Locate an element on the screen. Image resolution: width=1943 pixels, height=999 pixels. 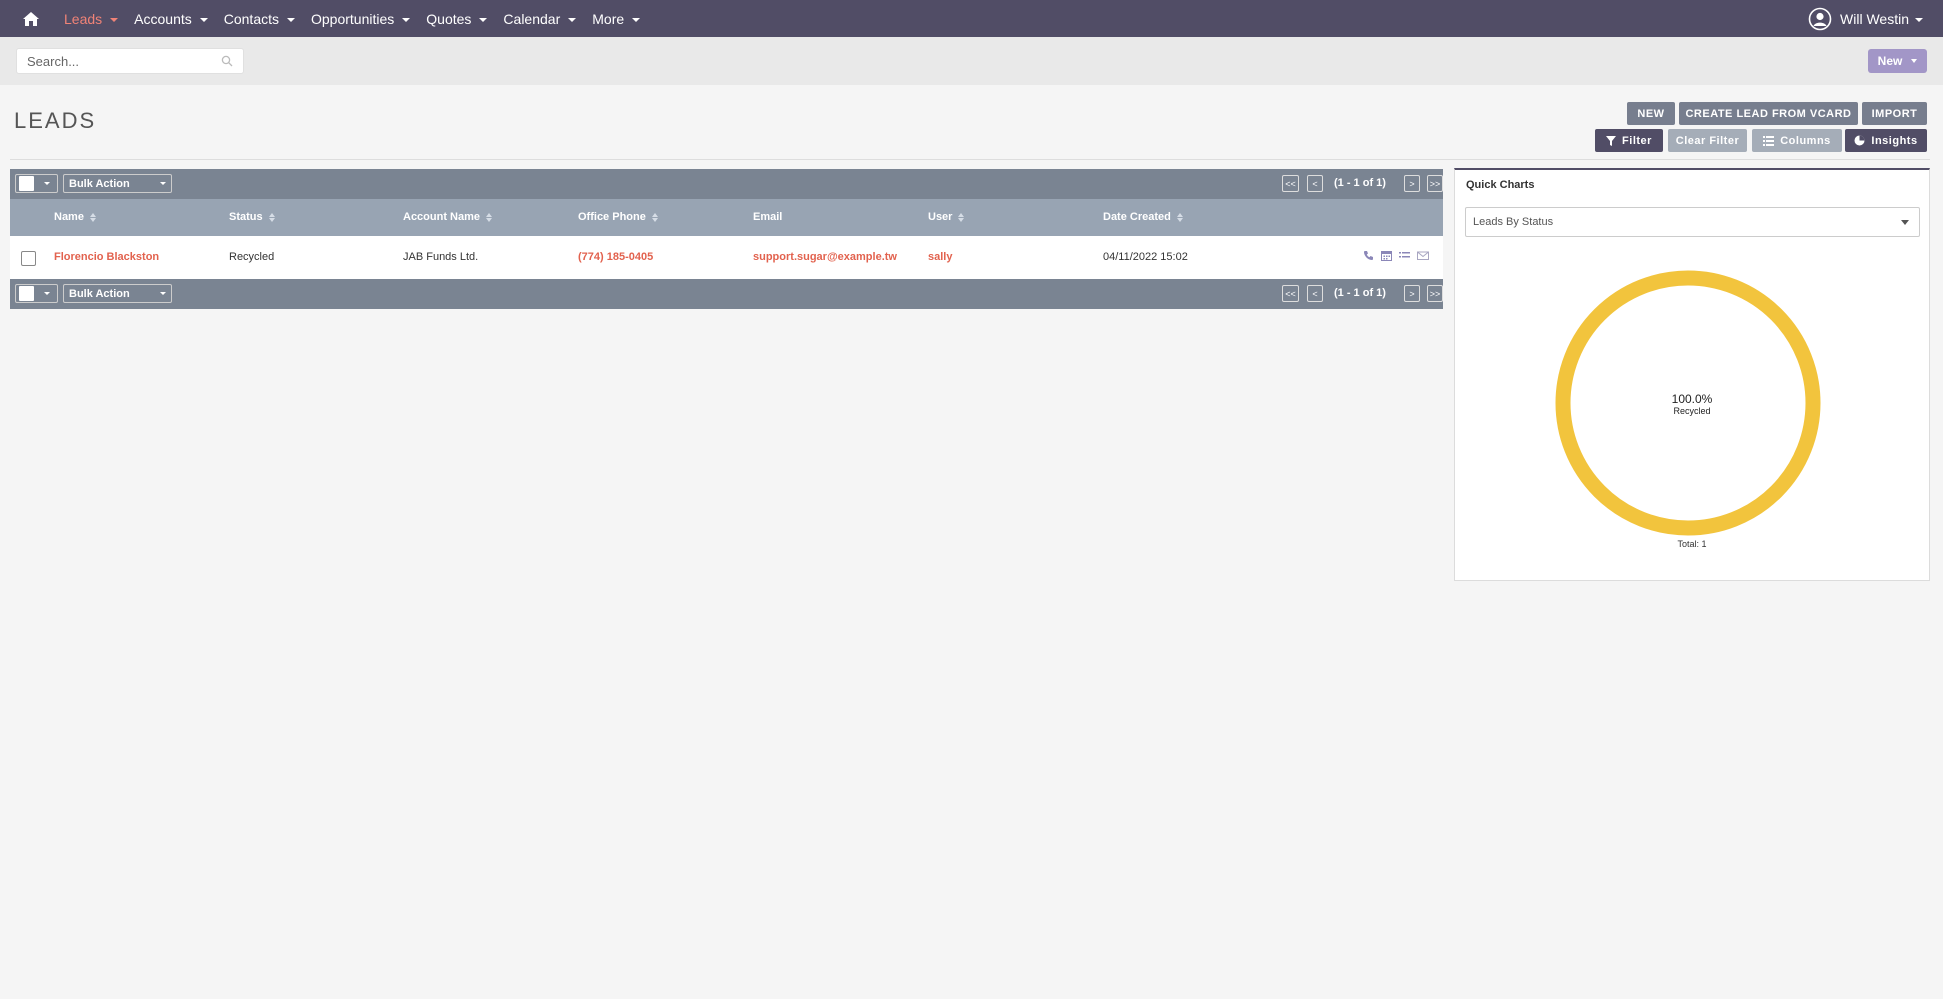
phone-icon is located at coordinates (1368, 255).